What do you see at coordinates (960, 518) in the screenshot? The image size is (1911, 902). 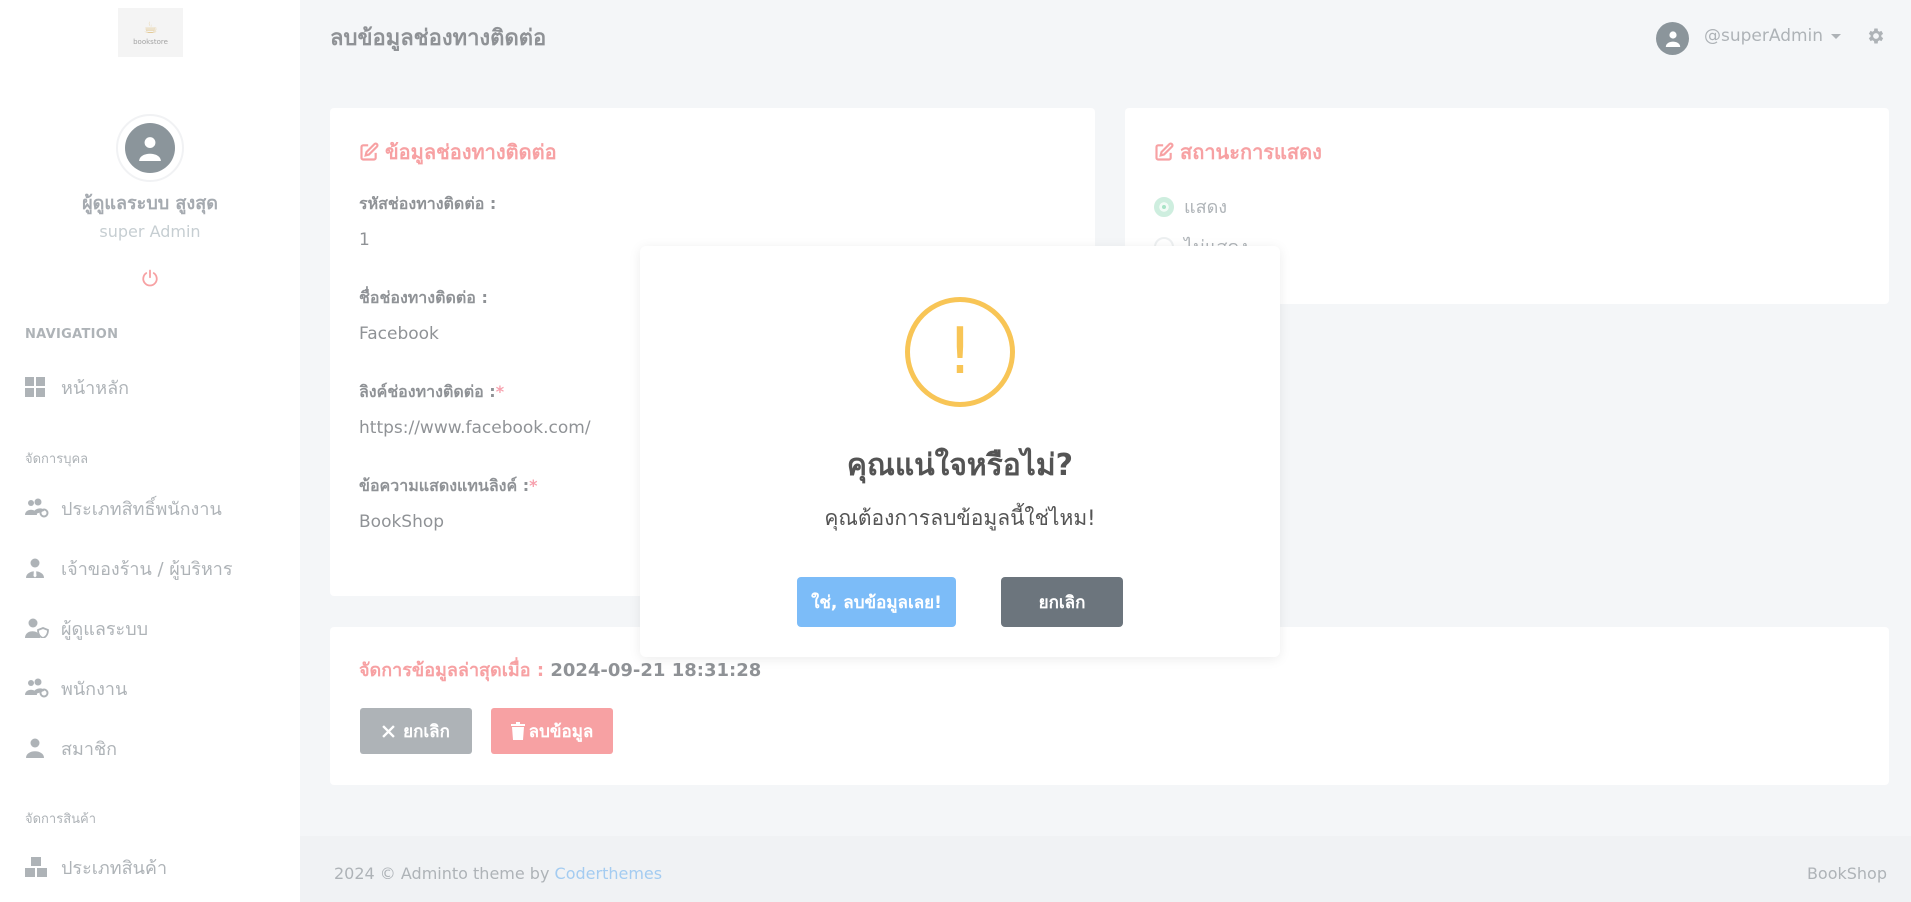 I see `modal-text: คุณต้องการลบข้อมูลนี้ใช่ไหม!` at bounding box center [960, 518].